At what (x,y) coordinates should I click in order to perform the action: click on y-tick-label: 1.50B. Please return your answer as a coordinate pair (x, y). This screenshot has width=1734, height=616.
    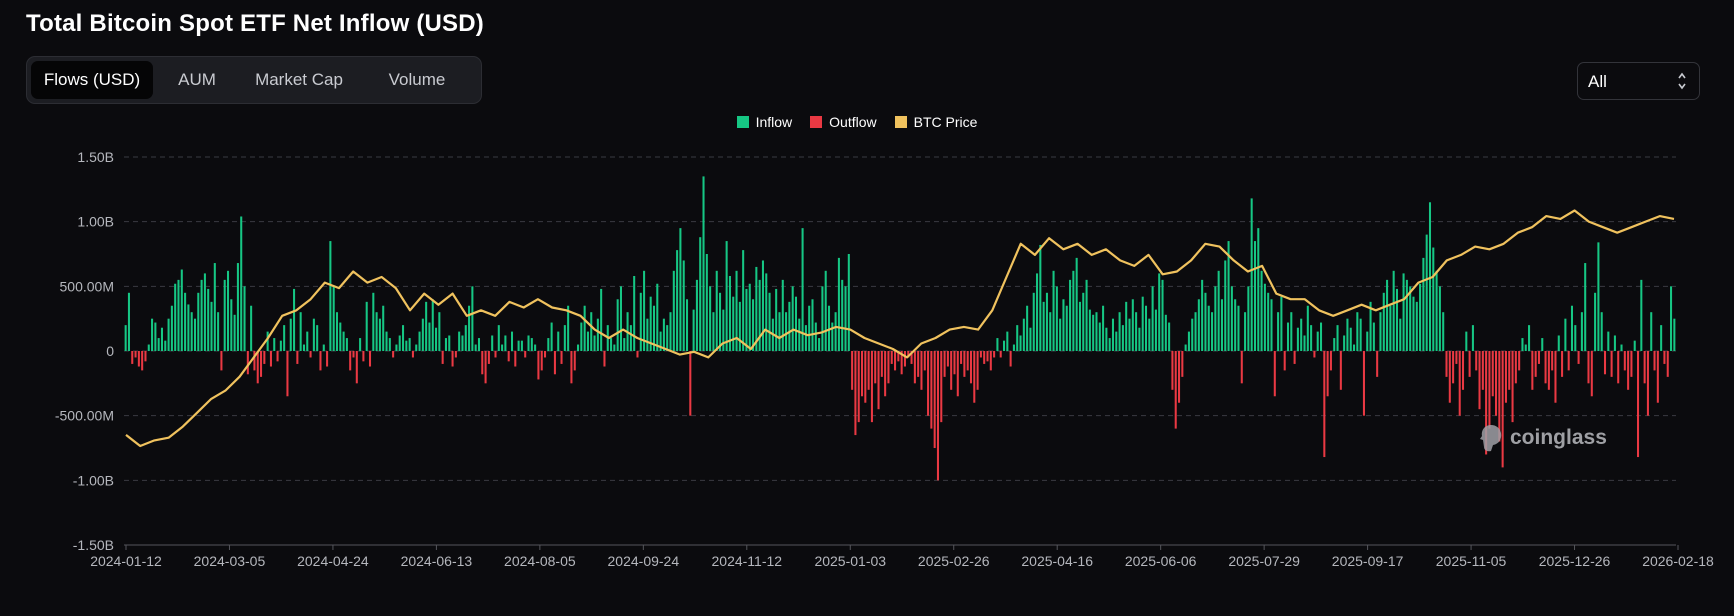
    Looking at the image, I should click on (95, 157).